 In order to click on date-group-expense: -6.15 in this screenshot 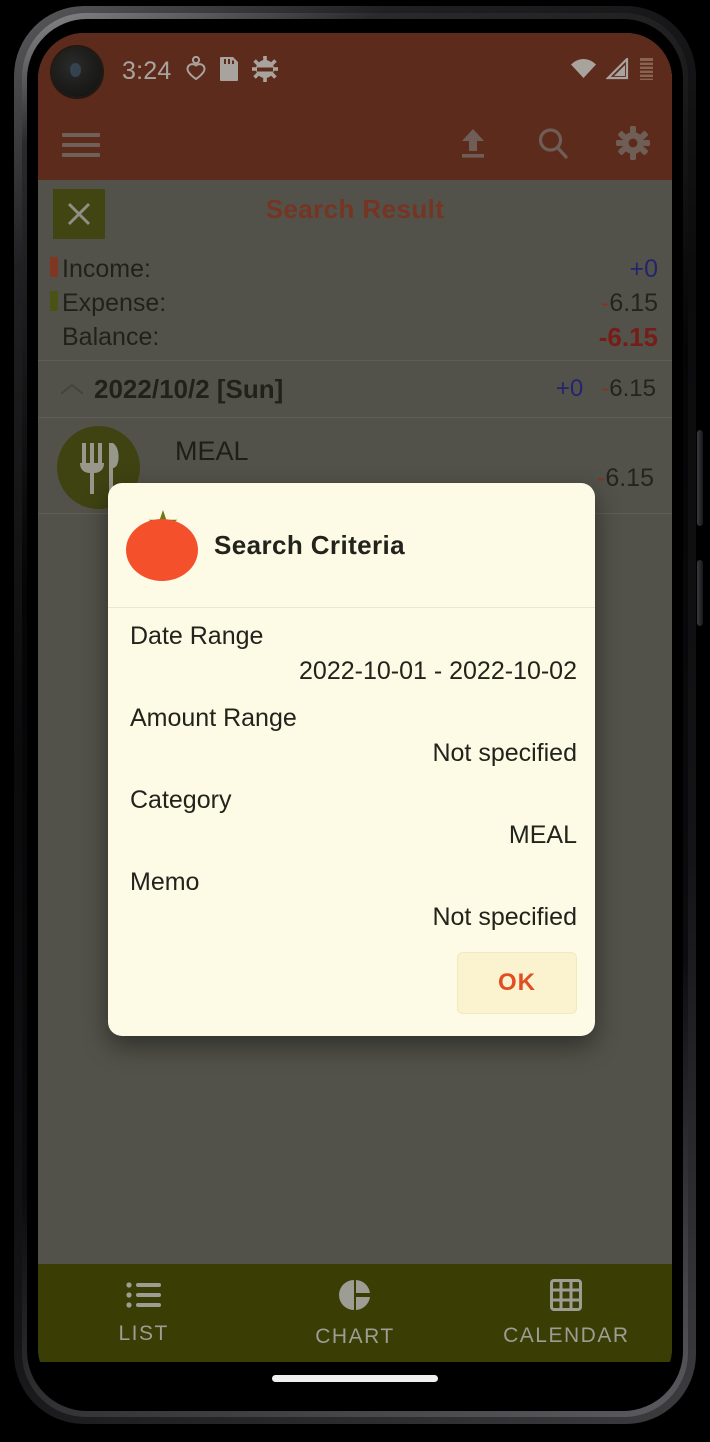, I will do `click(628, 389)`.